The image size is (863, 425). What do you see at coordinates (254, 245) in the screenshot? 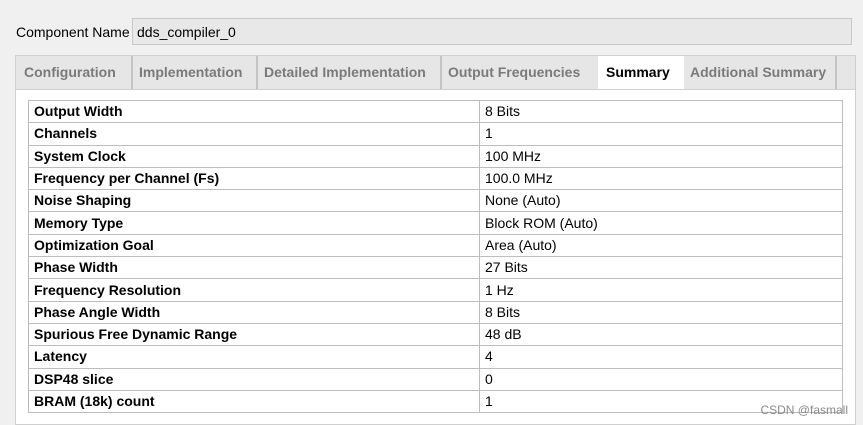
I see `row-key-optimization-goal: Optimization Goal` at bounding box center [254, 245].